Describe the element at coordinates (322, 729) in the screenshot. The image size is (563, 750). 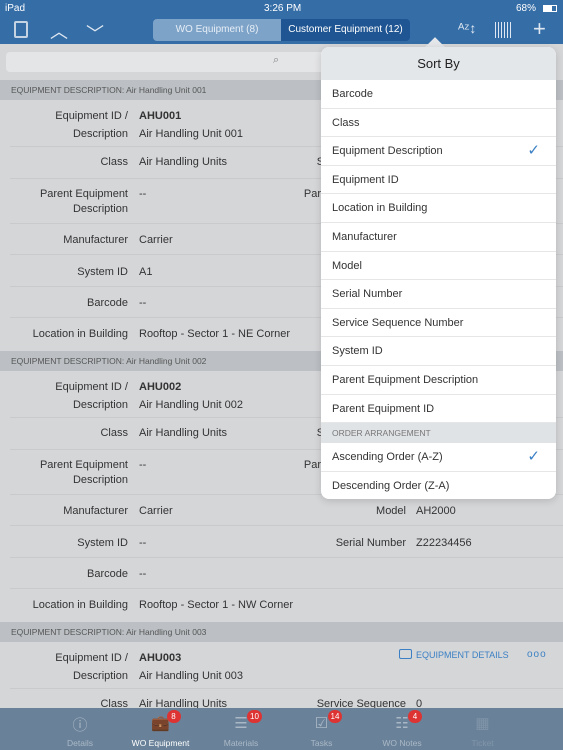
I see `tab-tasks: ☑ Tasks 14` at that location.